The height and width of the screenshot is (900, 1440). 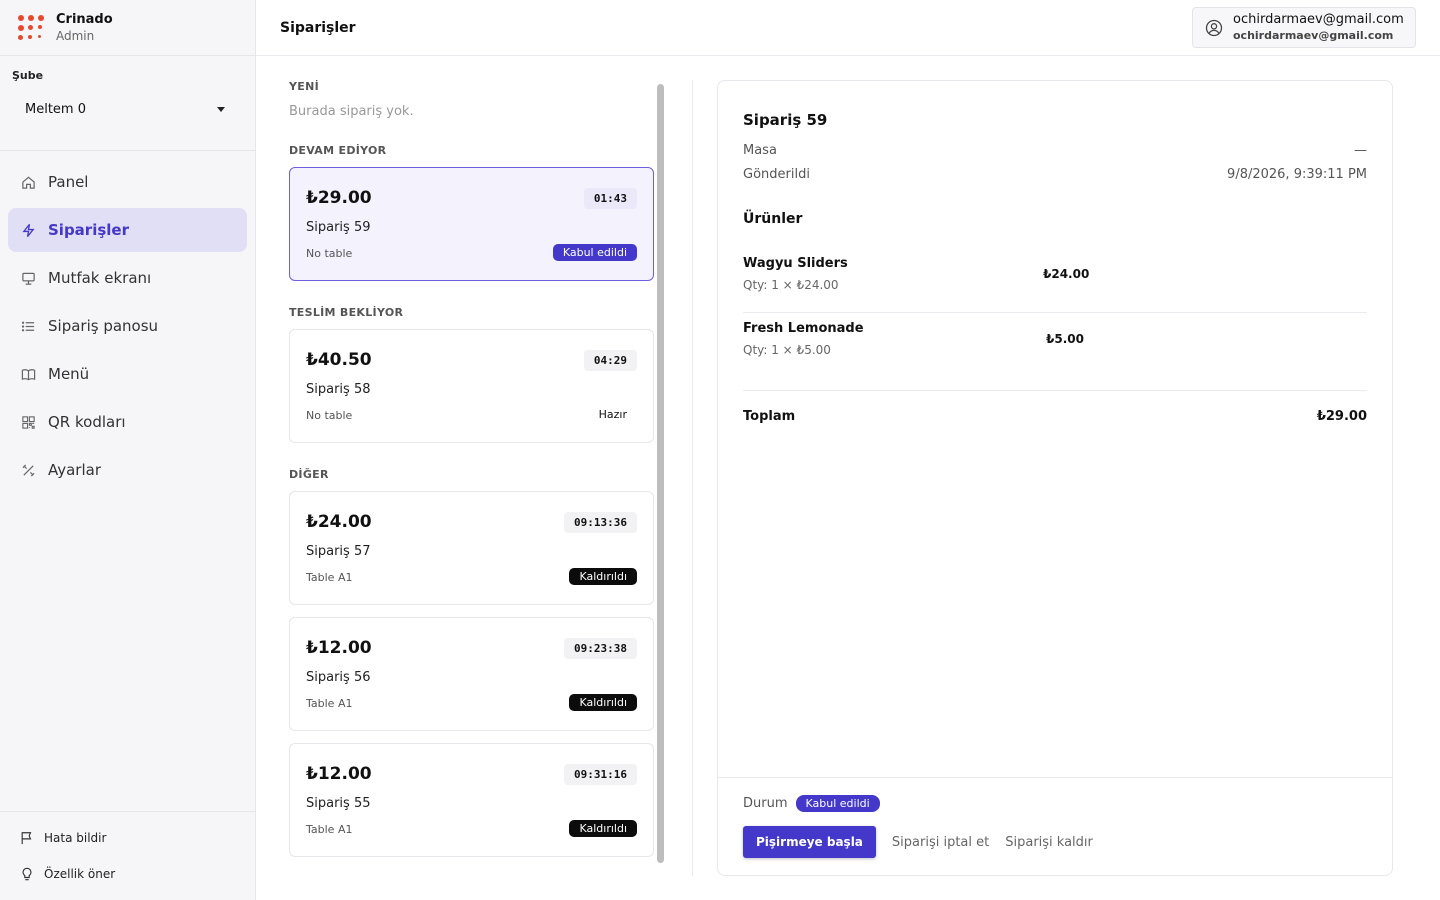 I want to click on book-icon, so click(x=28, y=374).